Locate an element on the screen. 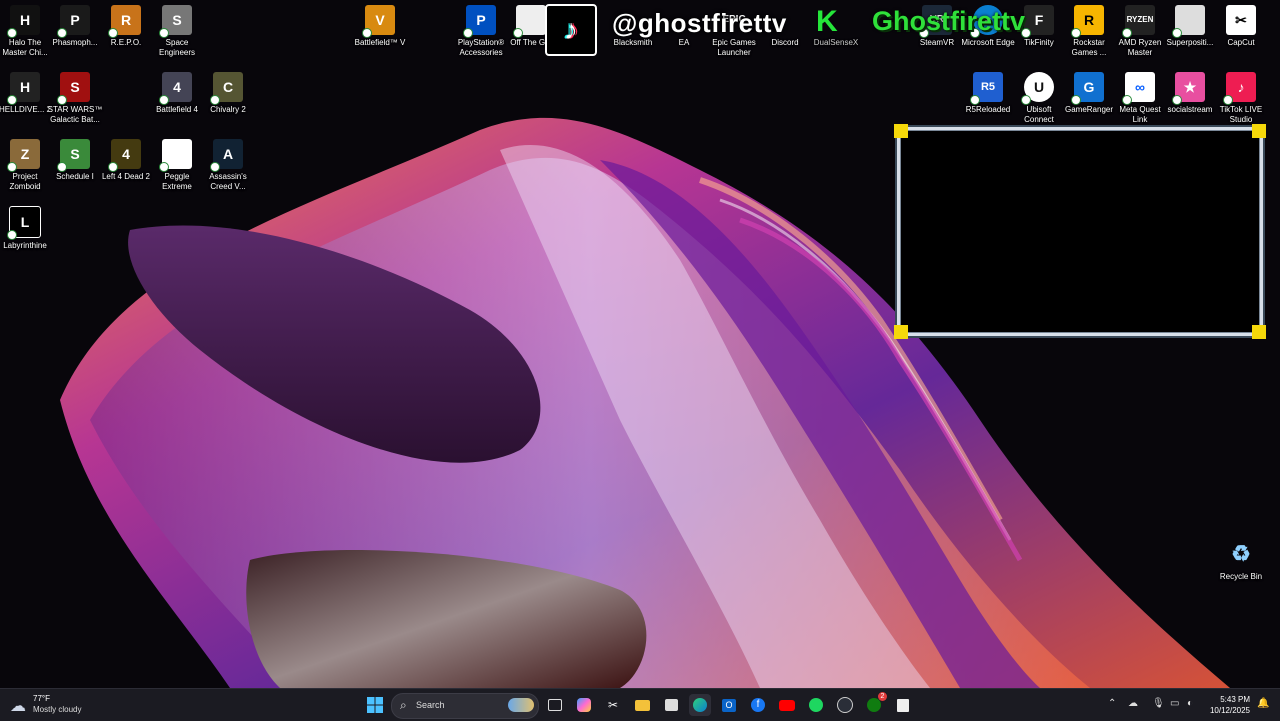  desktop-icon-socialstream: ★ socialstream is located at coordinates (1190, 93).